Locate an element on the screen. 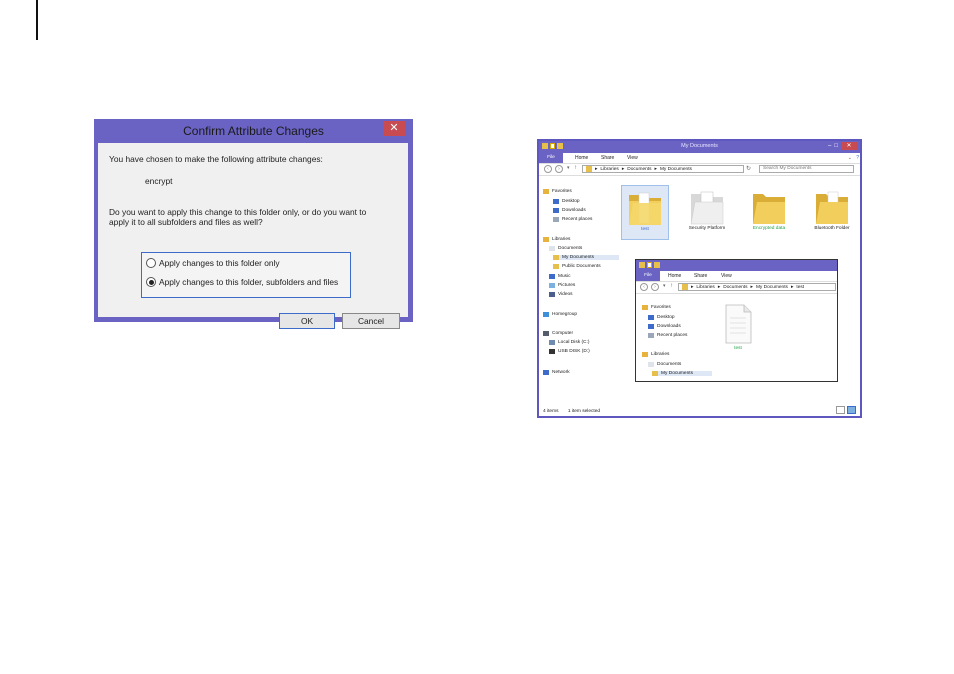  nav-computer: Computer is located at coordinates (558, 333).